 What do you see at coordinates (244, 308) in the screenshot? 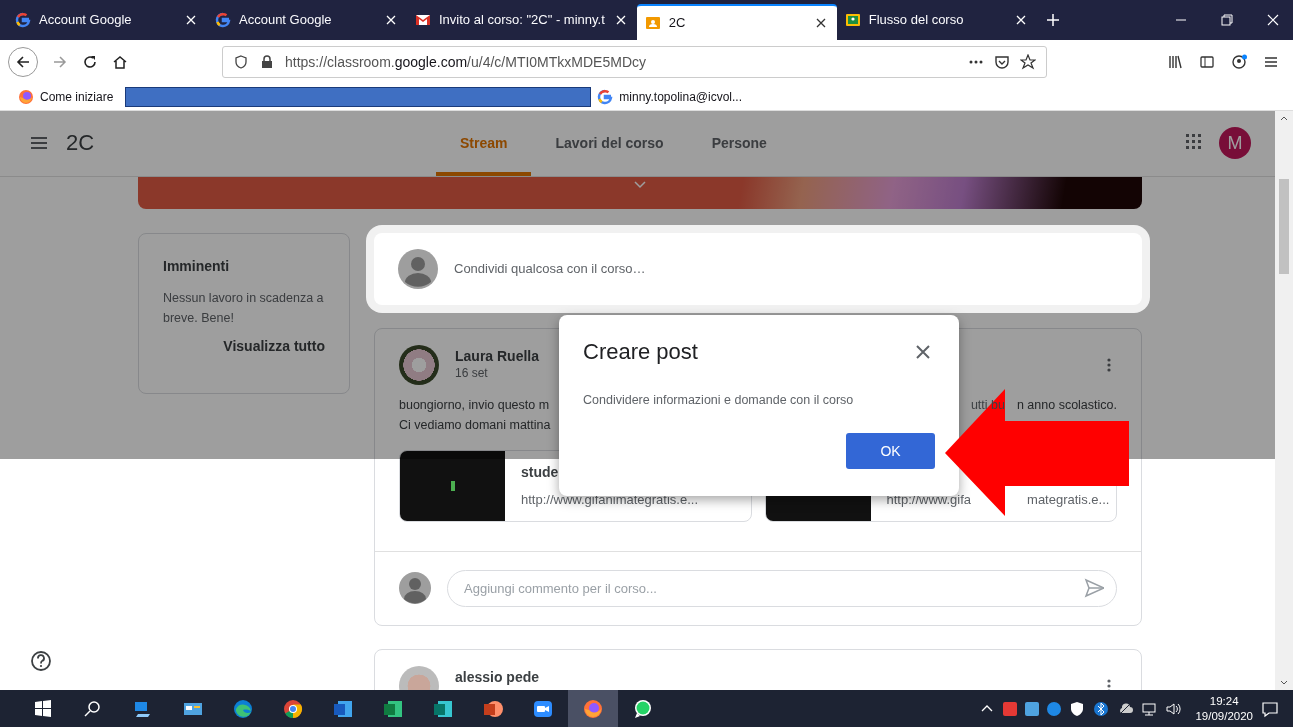
I see `upcoming-text: Nessun lavoro in scadenza a breve. Bene!` at bounding box center [244, 308].